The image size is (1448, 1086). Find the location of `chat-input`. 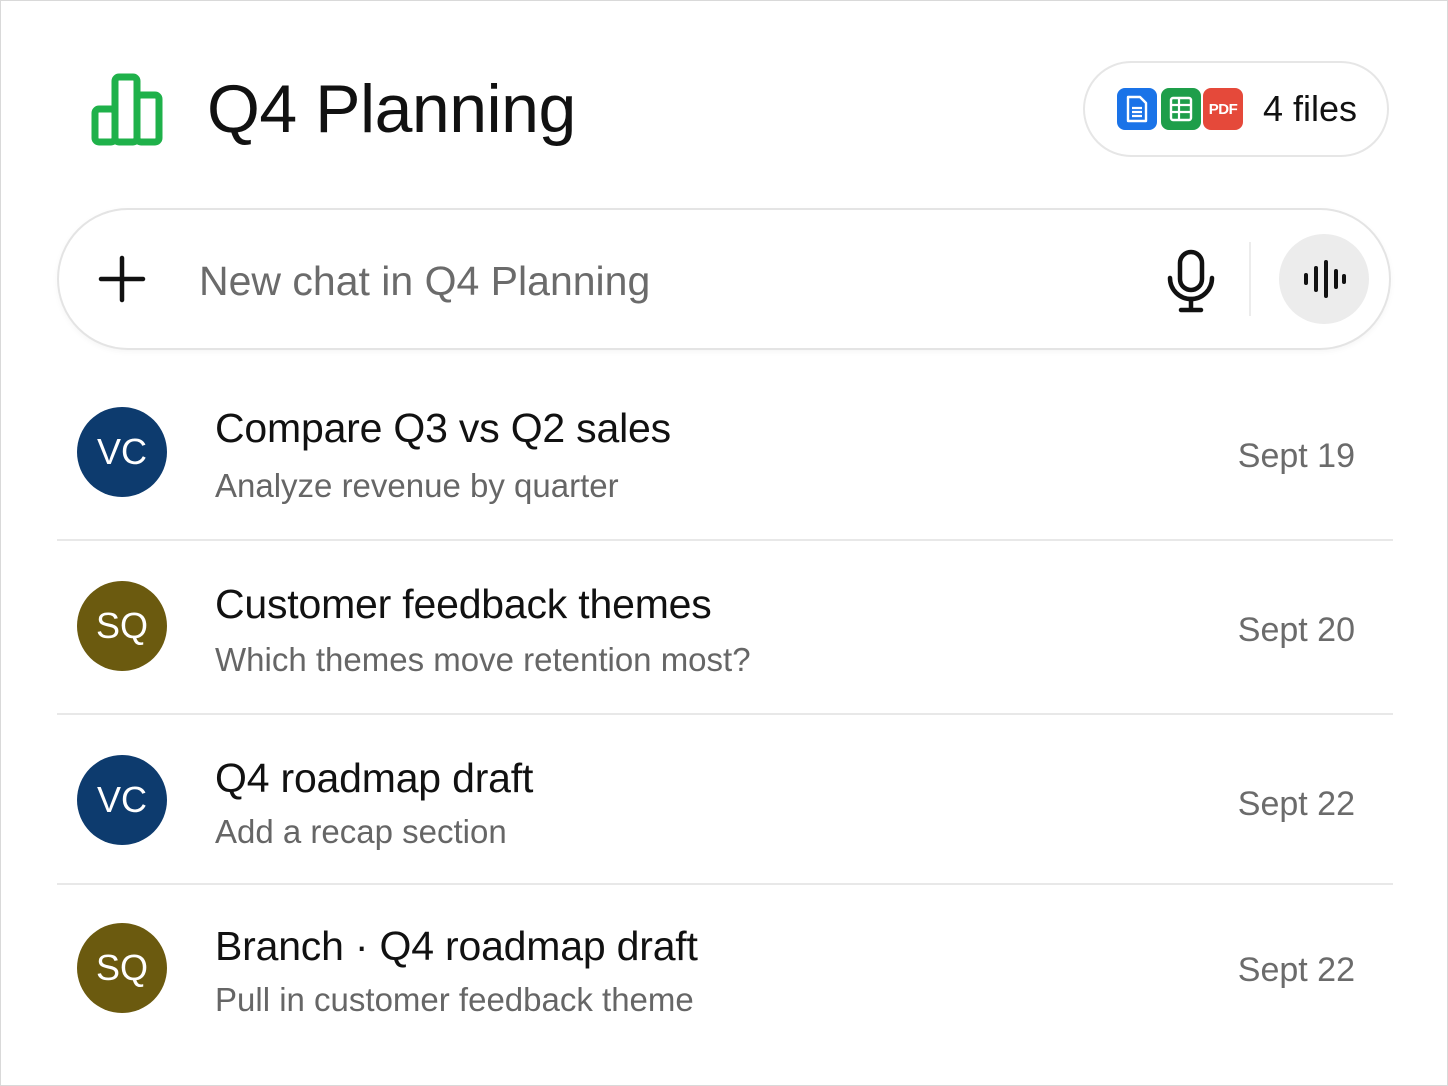

chat-input is located at coordinates (649, 281).